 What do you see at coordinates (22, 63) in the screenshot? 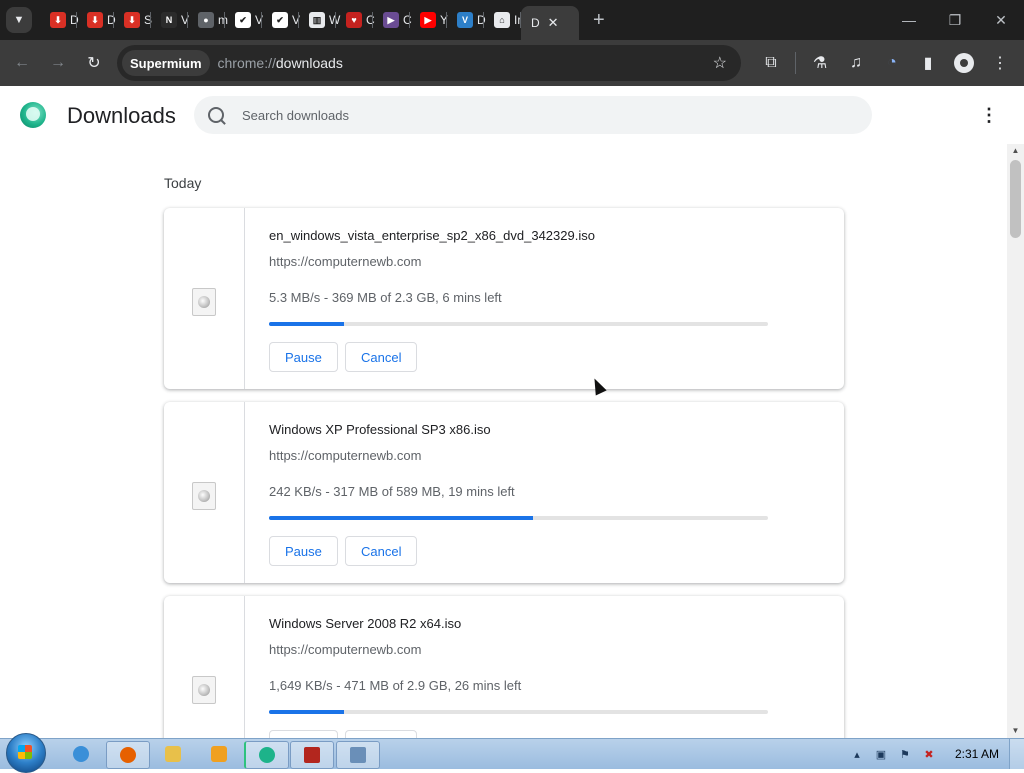
I see `back-button: ←` at bounding box center [22, 63].